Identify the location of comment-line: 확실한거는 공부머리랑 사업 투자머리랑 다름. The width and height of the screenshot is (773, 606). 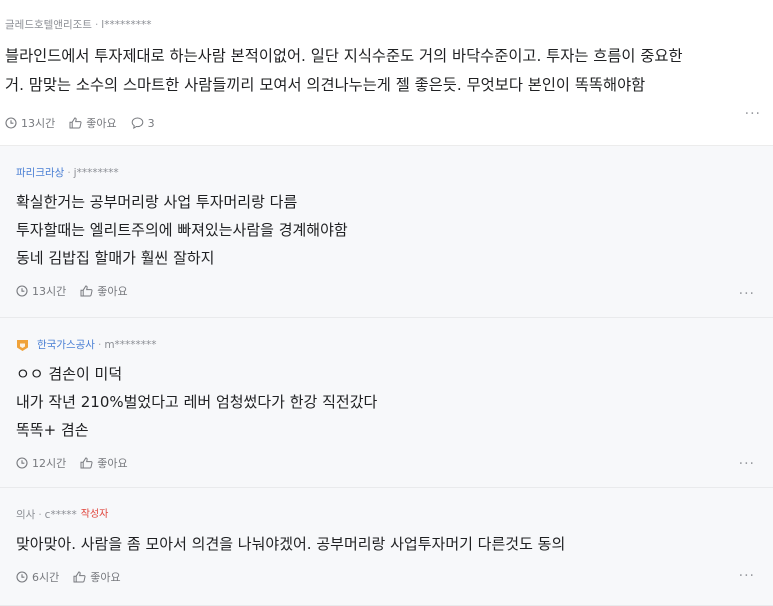
(157, 202).